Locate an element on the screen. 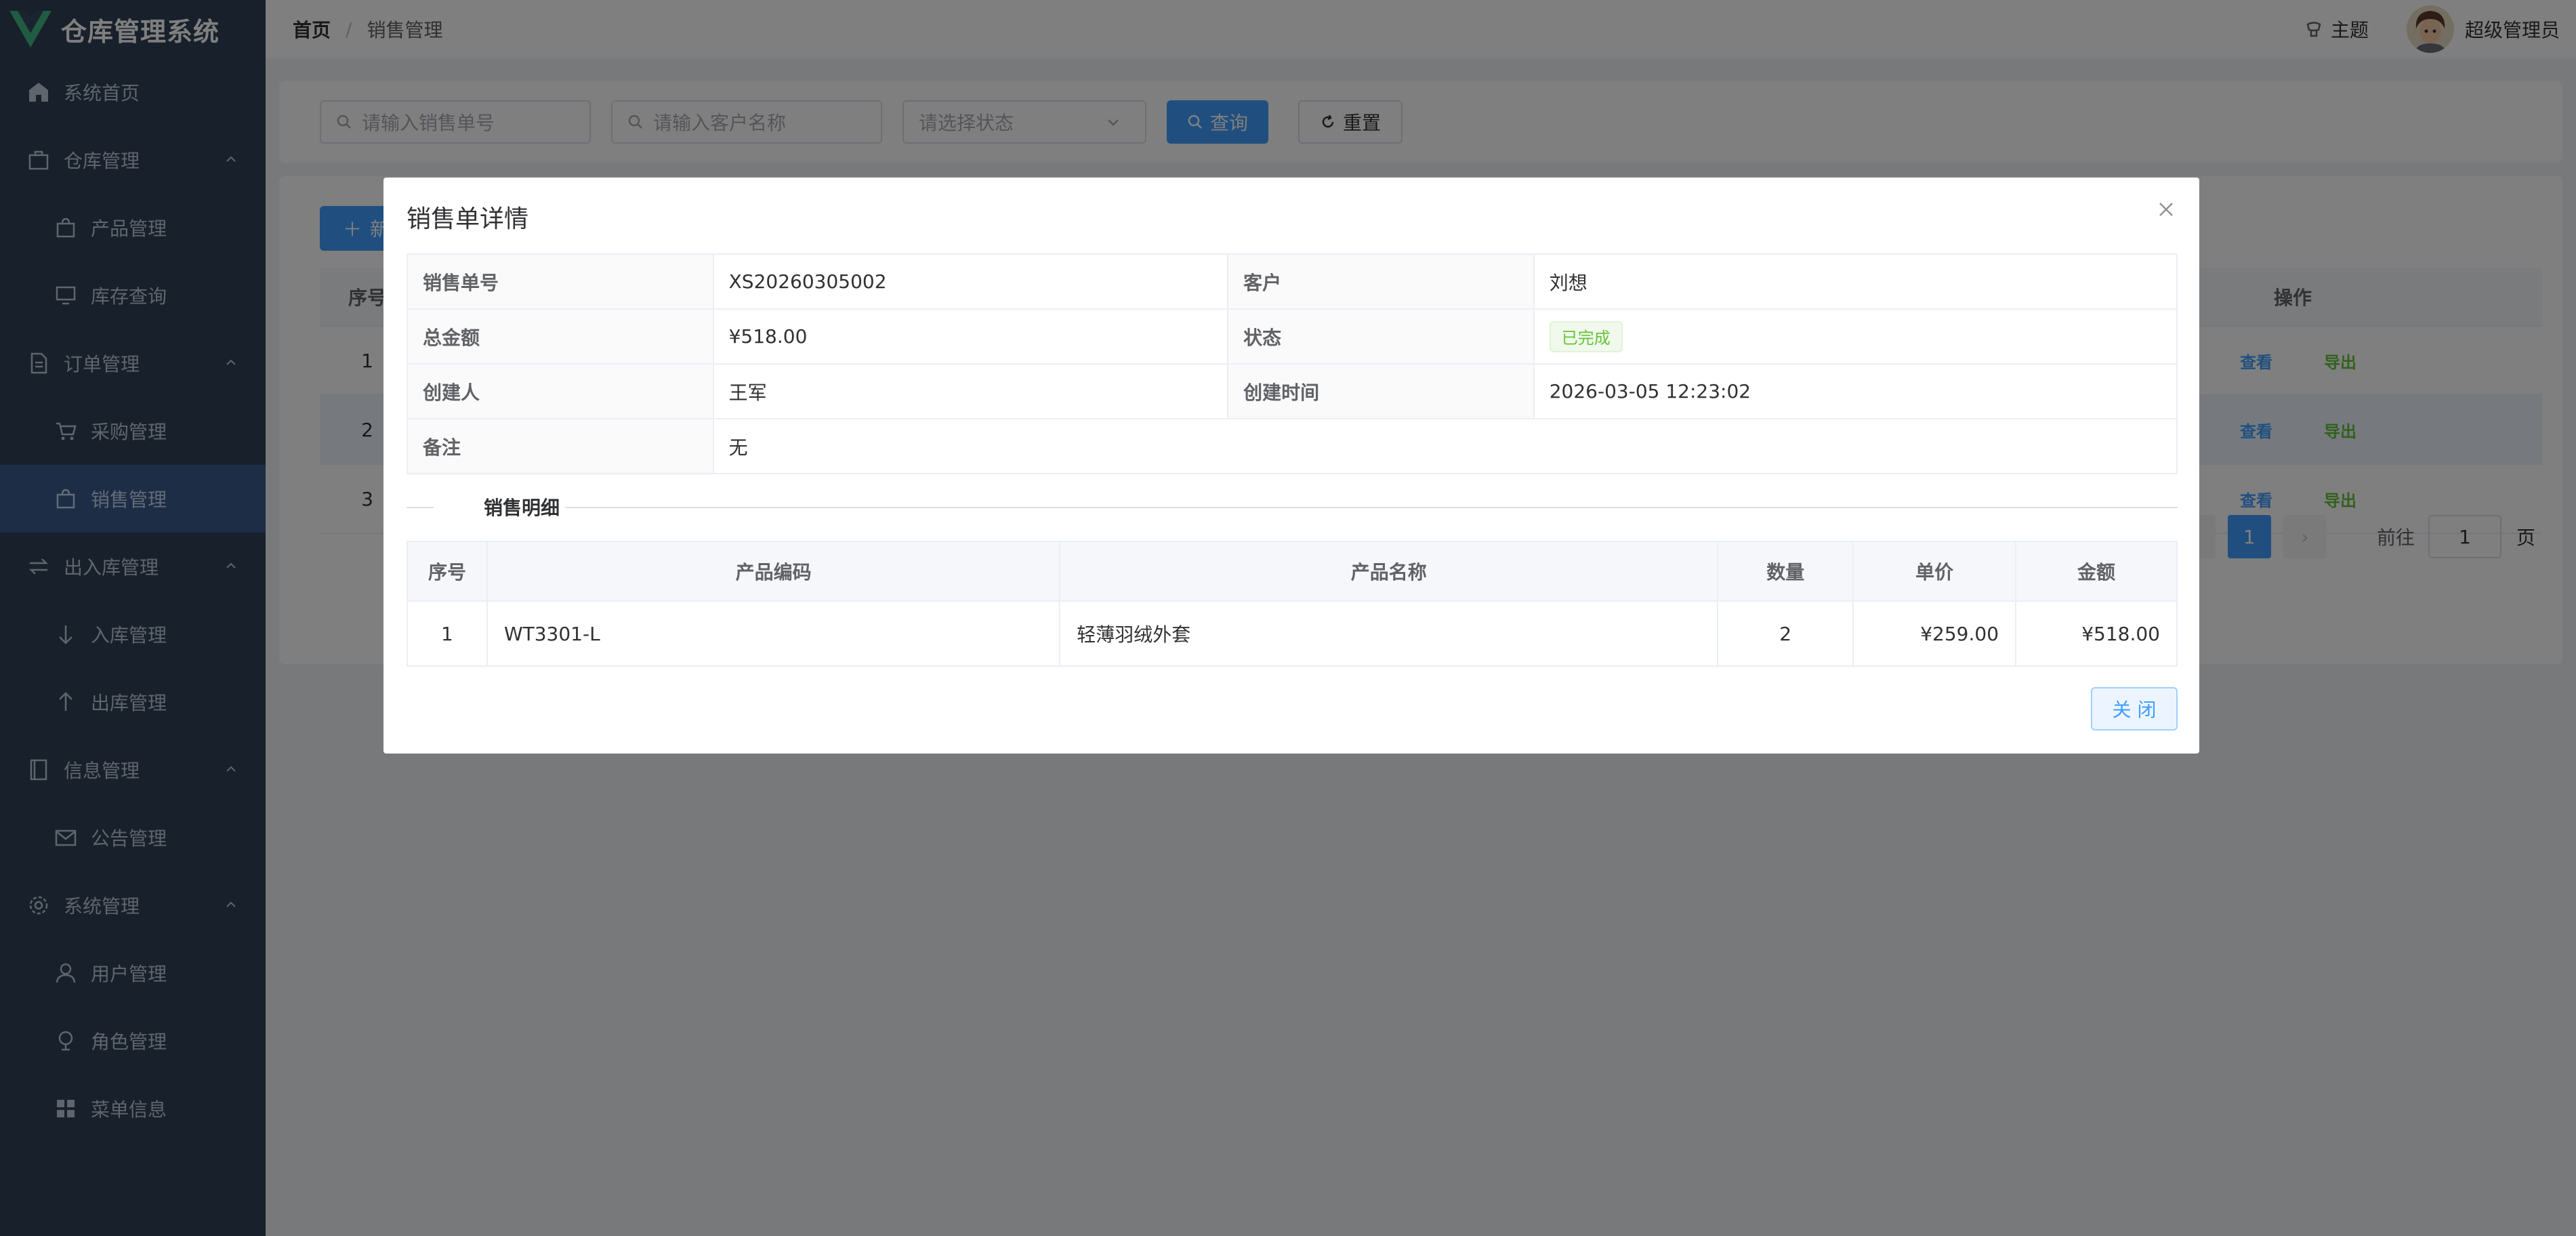  status-cell: 已完成 is located at coordinates (1855, 336).